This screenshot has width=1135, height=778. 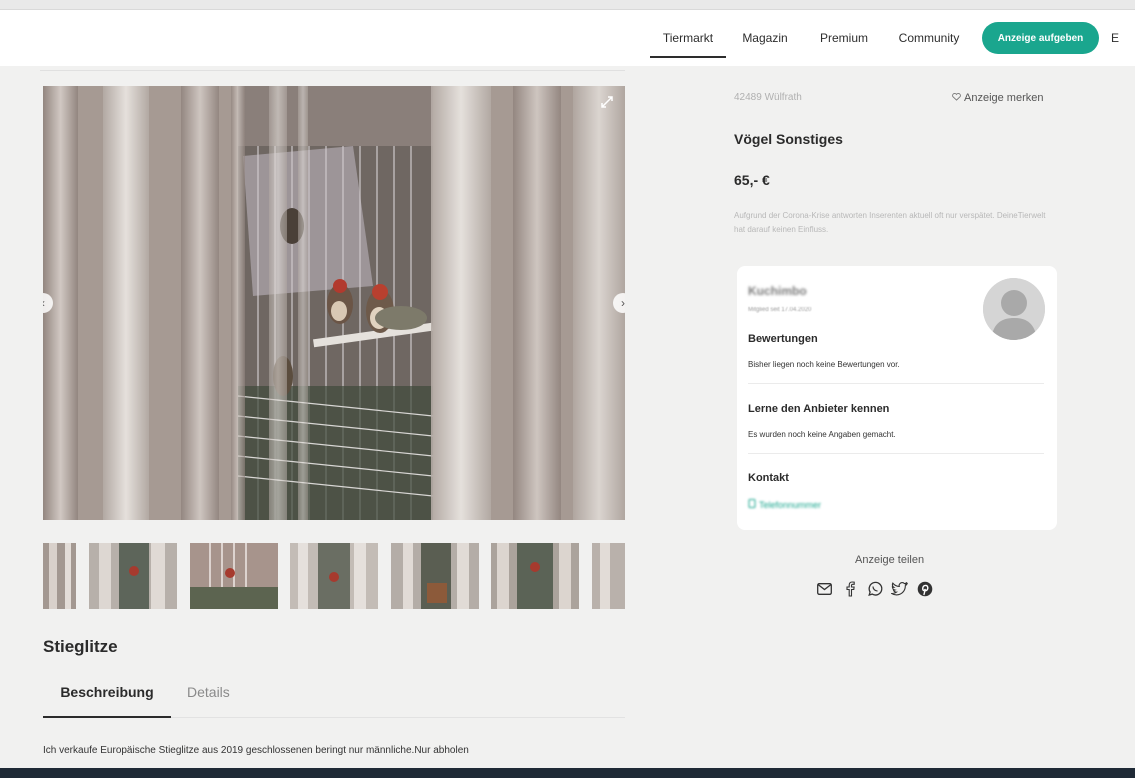 I want to click on bookmark-button: Anzeige merken, so click(x=998, y=98).